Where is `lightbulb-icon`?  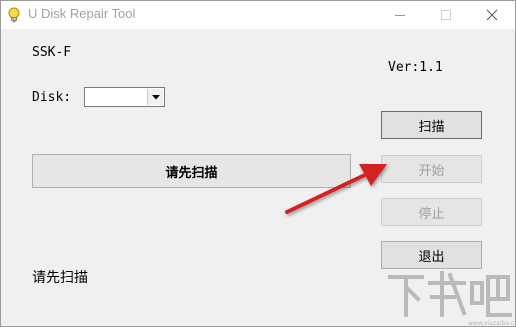
lightbulb-icon is located at coordinates (14, 15).